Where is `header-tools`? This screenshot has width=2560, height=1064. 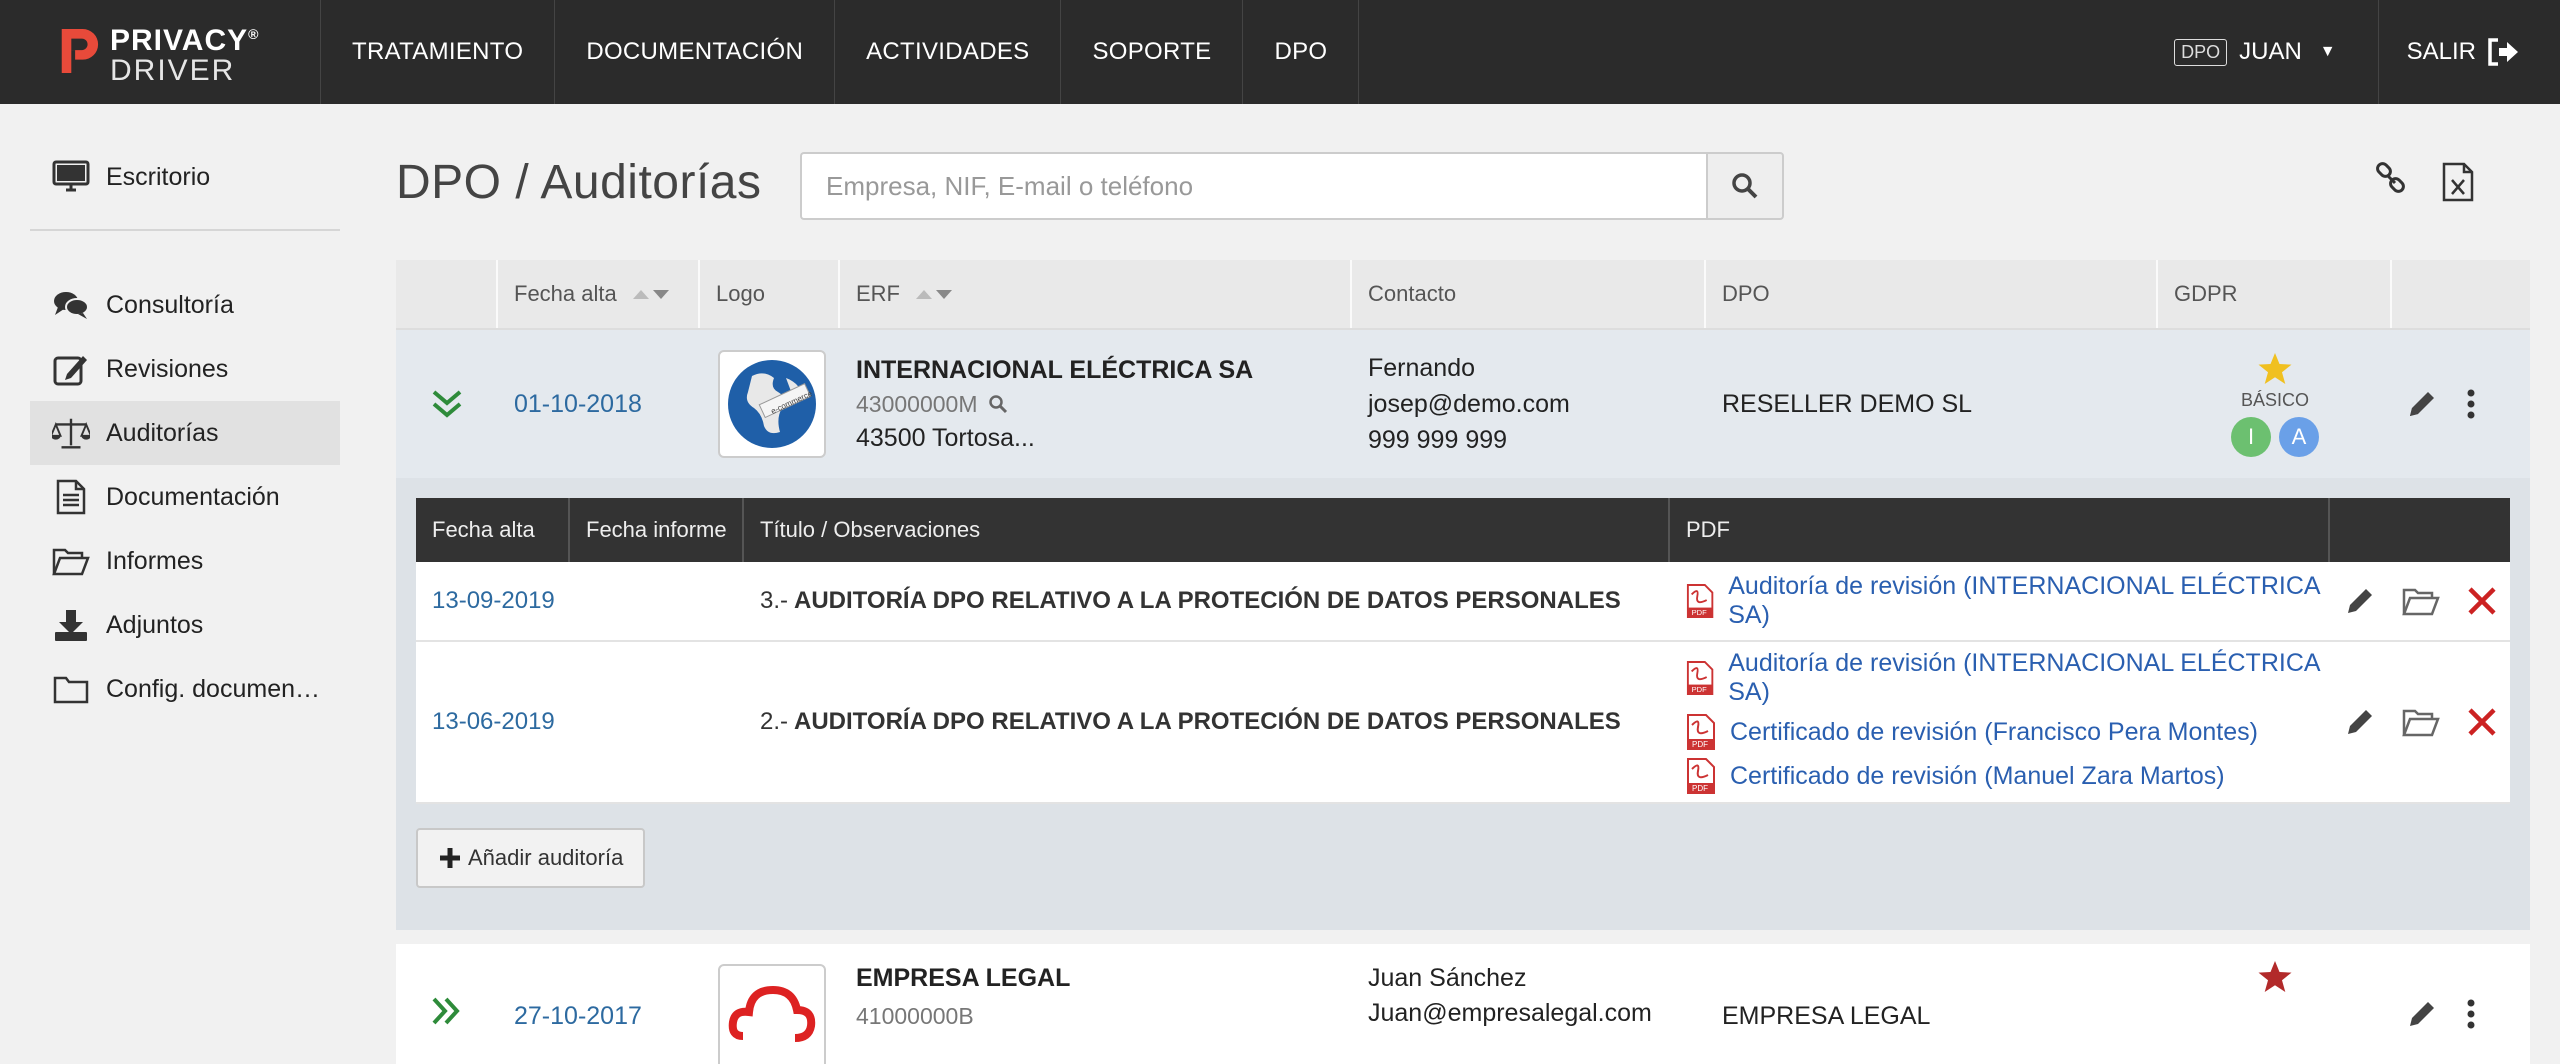
header-tools is located at coordinates (2424, 182).